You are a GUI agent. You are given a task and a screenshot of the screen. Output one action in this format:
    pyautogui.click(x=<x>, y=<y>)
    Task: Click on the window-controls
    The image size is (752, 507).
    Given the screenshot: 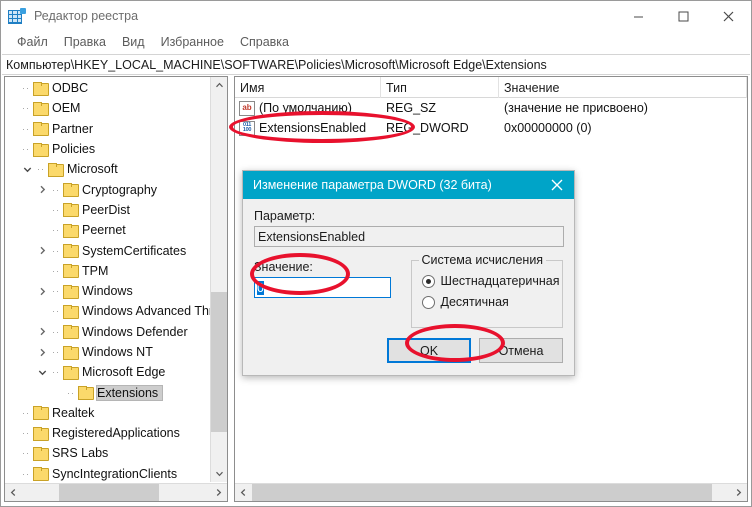 What is the action you would take?
    pyautogui.click(x=683, y=16)
    